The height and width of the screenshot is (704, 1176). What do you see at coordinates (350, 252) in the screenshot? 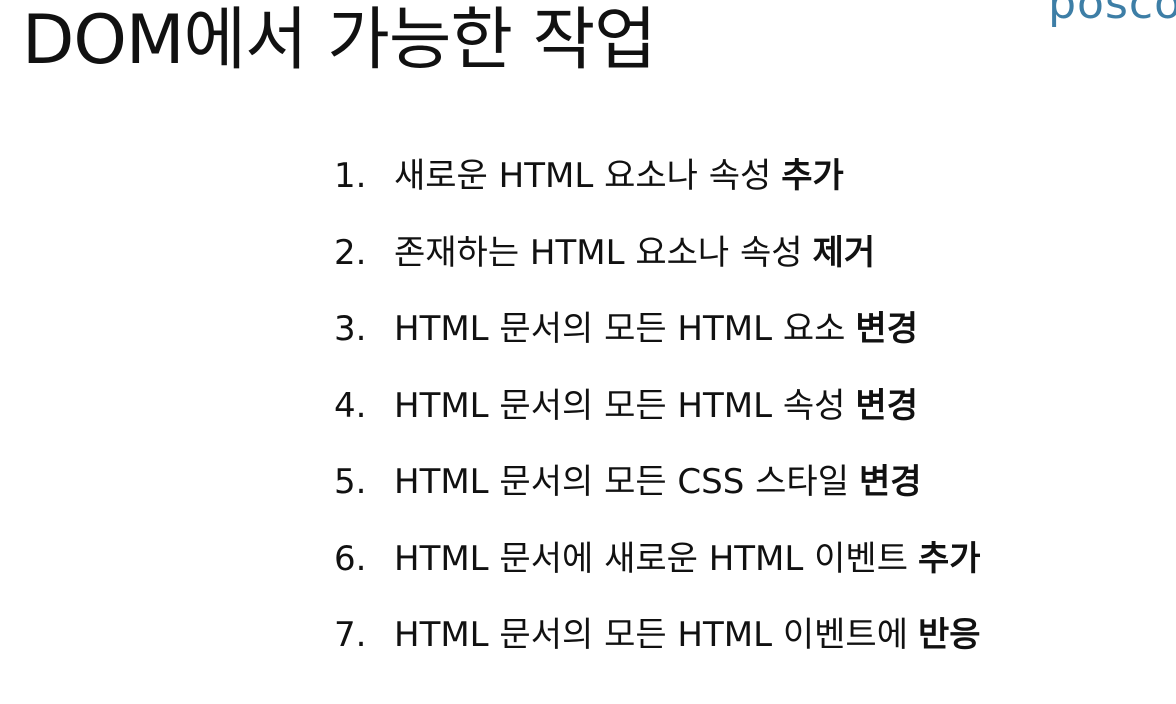
I see `list-item-number: 2.` at bounding box center [350, 252].